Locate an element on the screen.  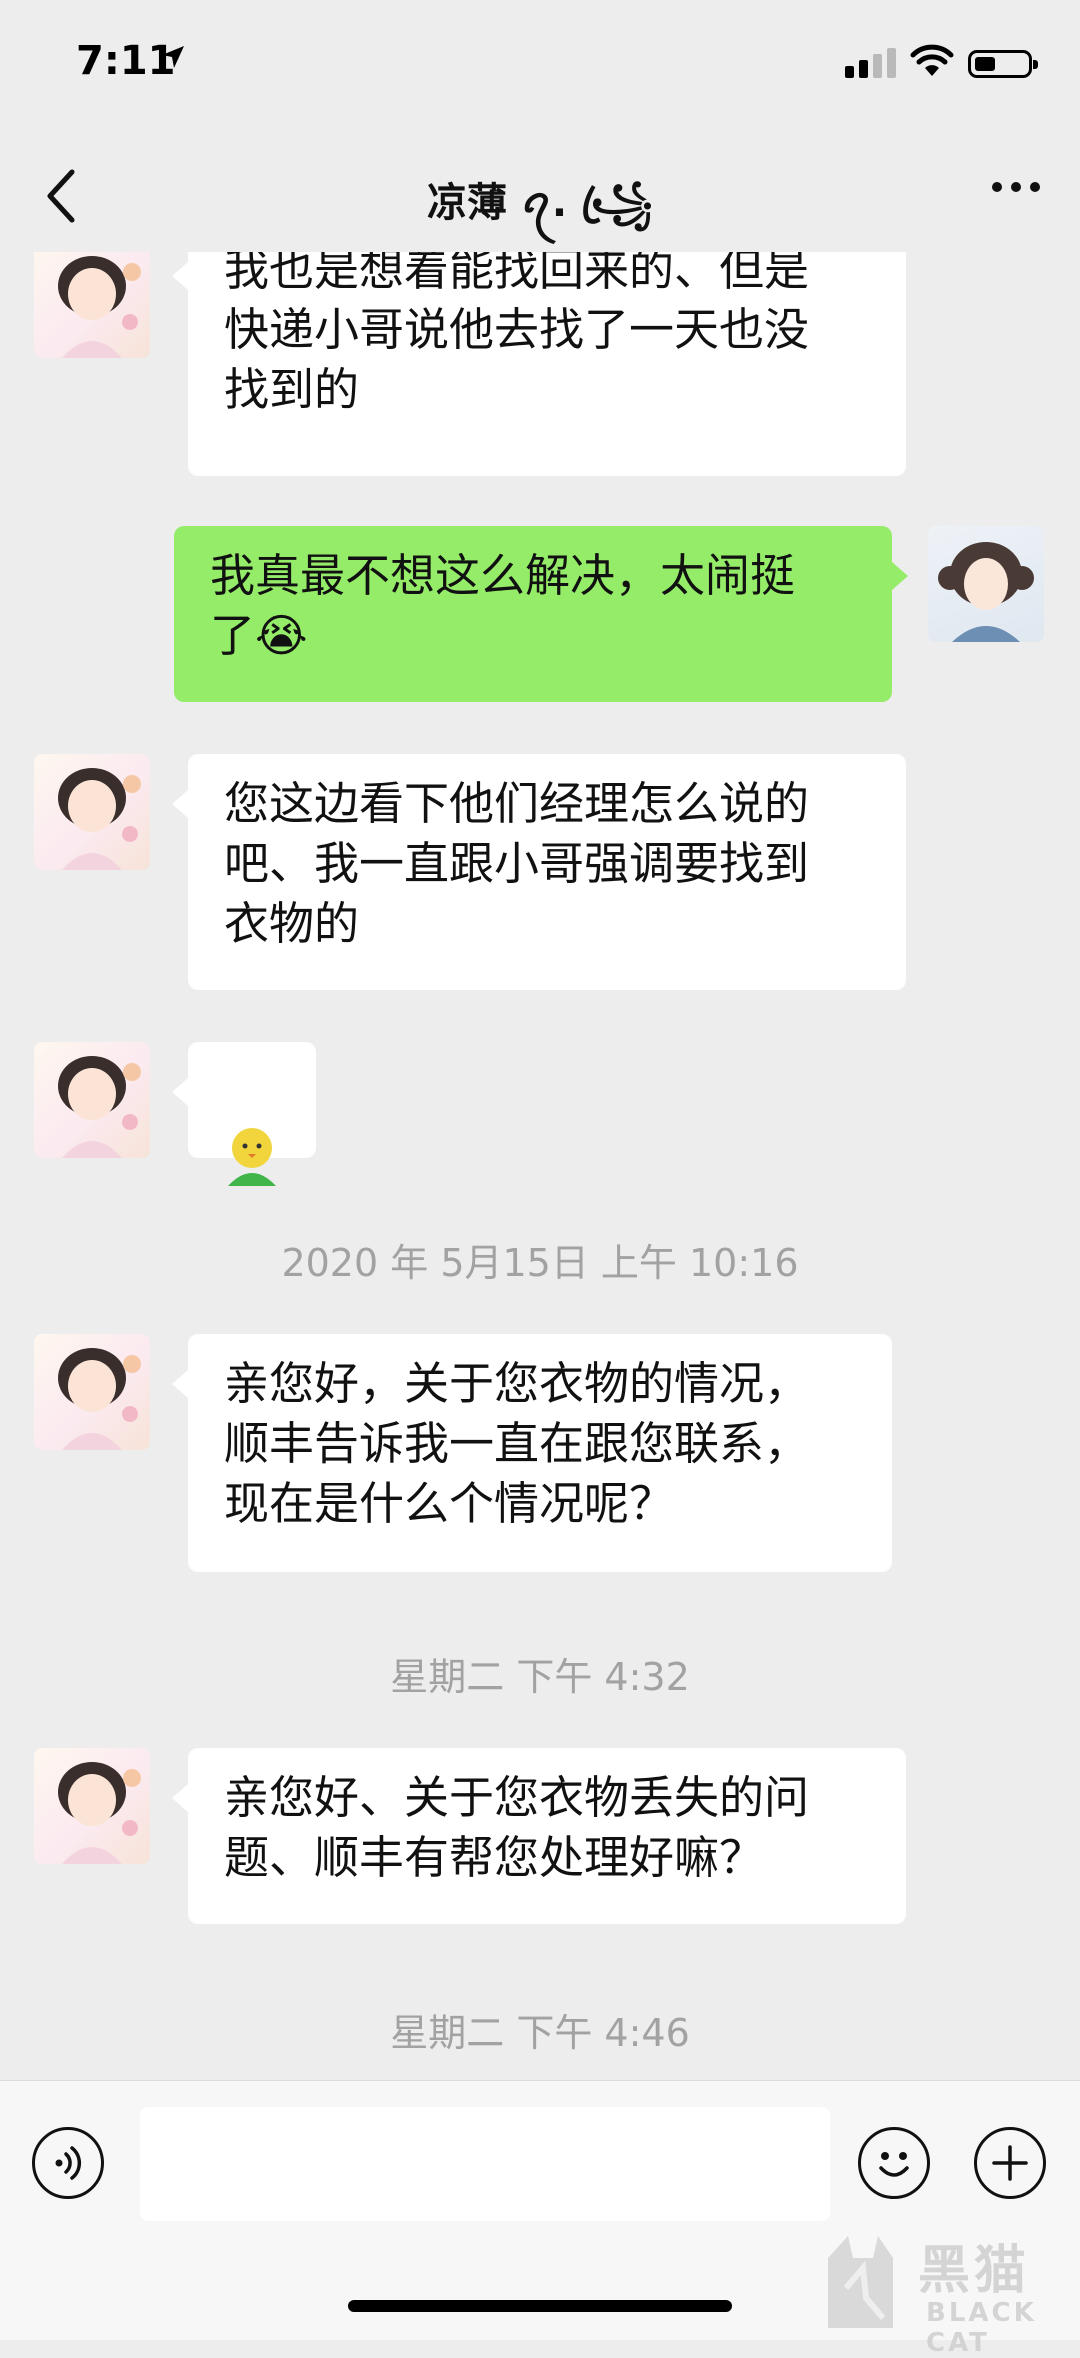
watermark: 黑猫 BLACK CAT is located at coordinates (943, 2293).